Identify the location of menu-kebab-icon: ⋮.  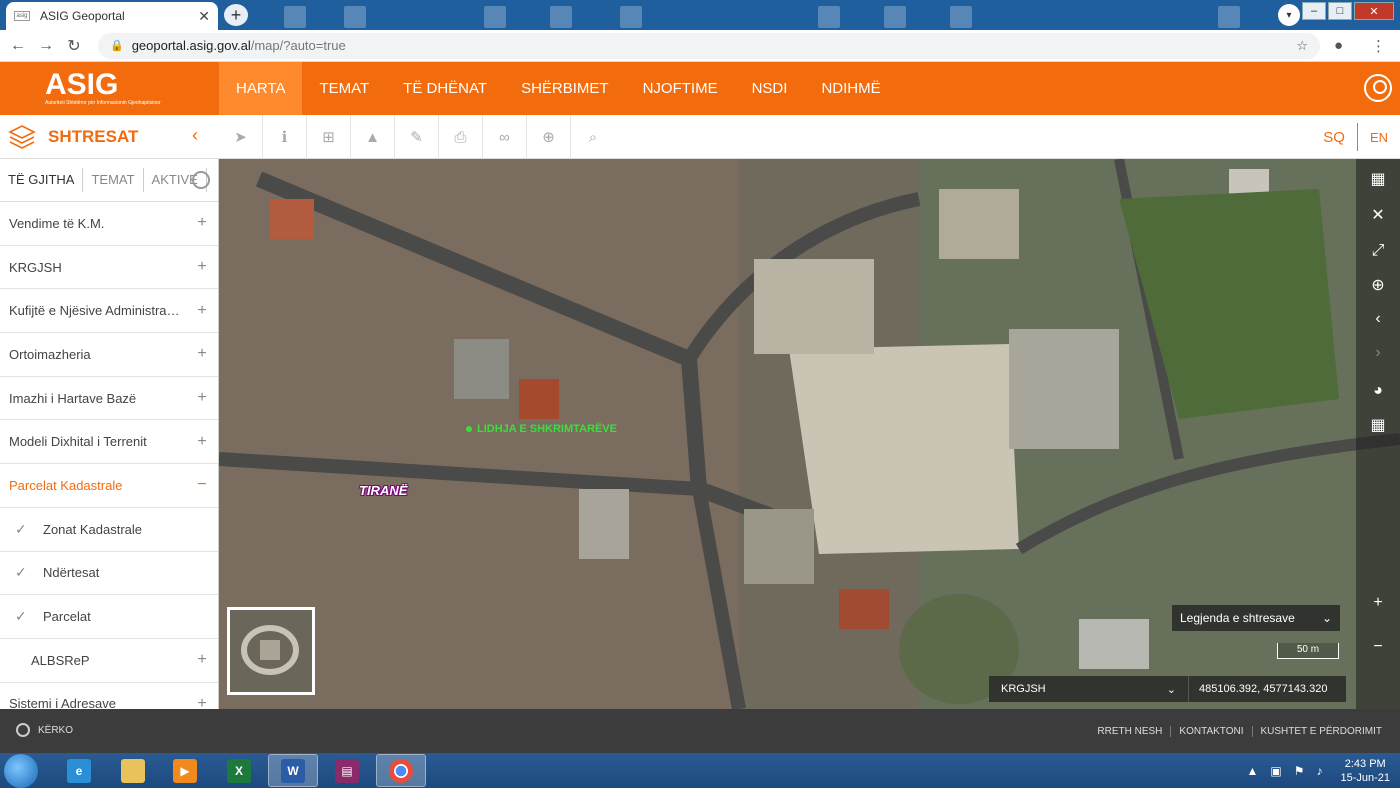
(1378, 46).